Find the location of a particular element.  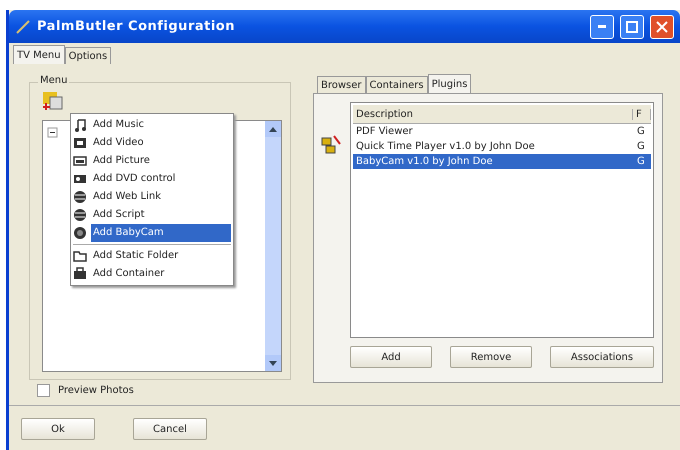

window-title: PalmButler Configuration is located at coordinates (136, 26).